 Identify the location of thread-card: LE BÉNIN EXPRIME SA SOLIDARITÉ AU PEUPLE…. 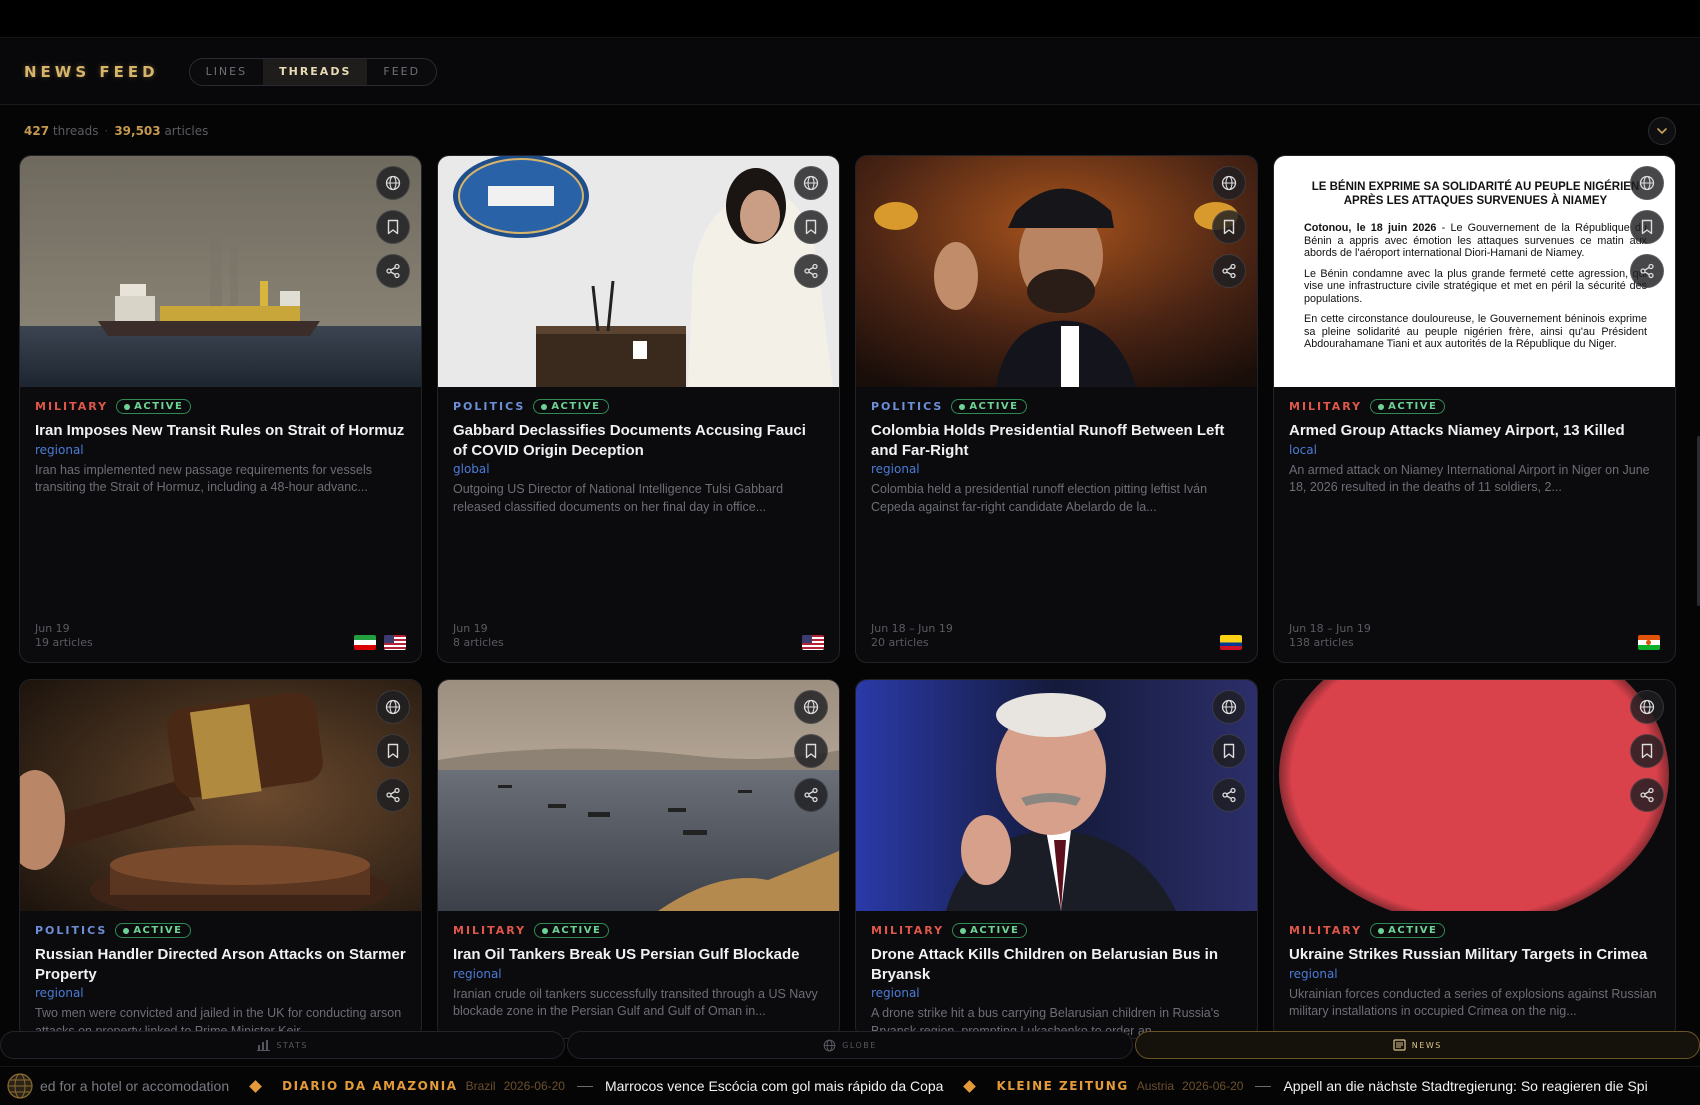
(1474, 409).